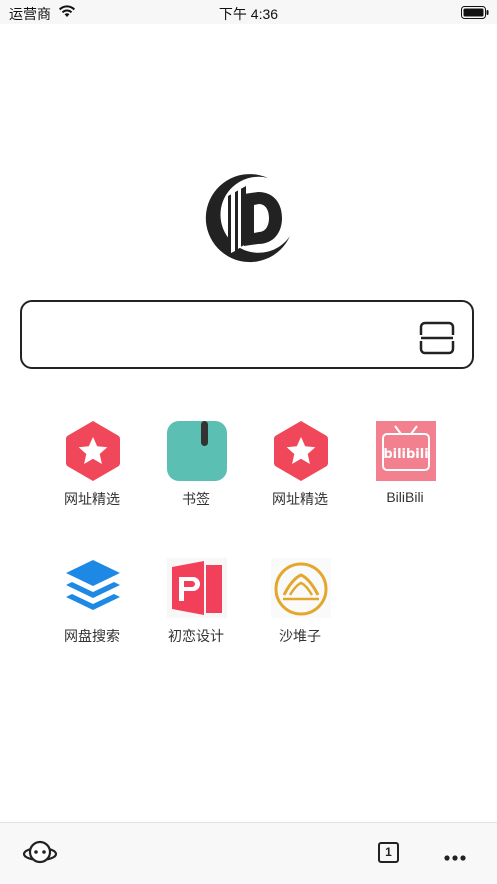 This screenshot has height=884, width=497. Describe the element at coordinates (405, 454) in the screenshot. I see `svg-text: bilibili` at that location.